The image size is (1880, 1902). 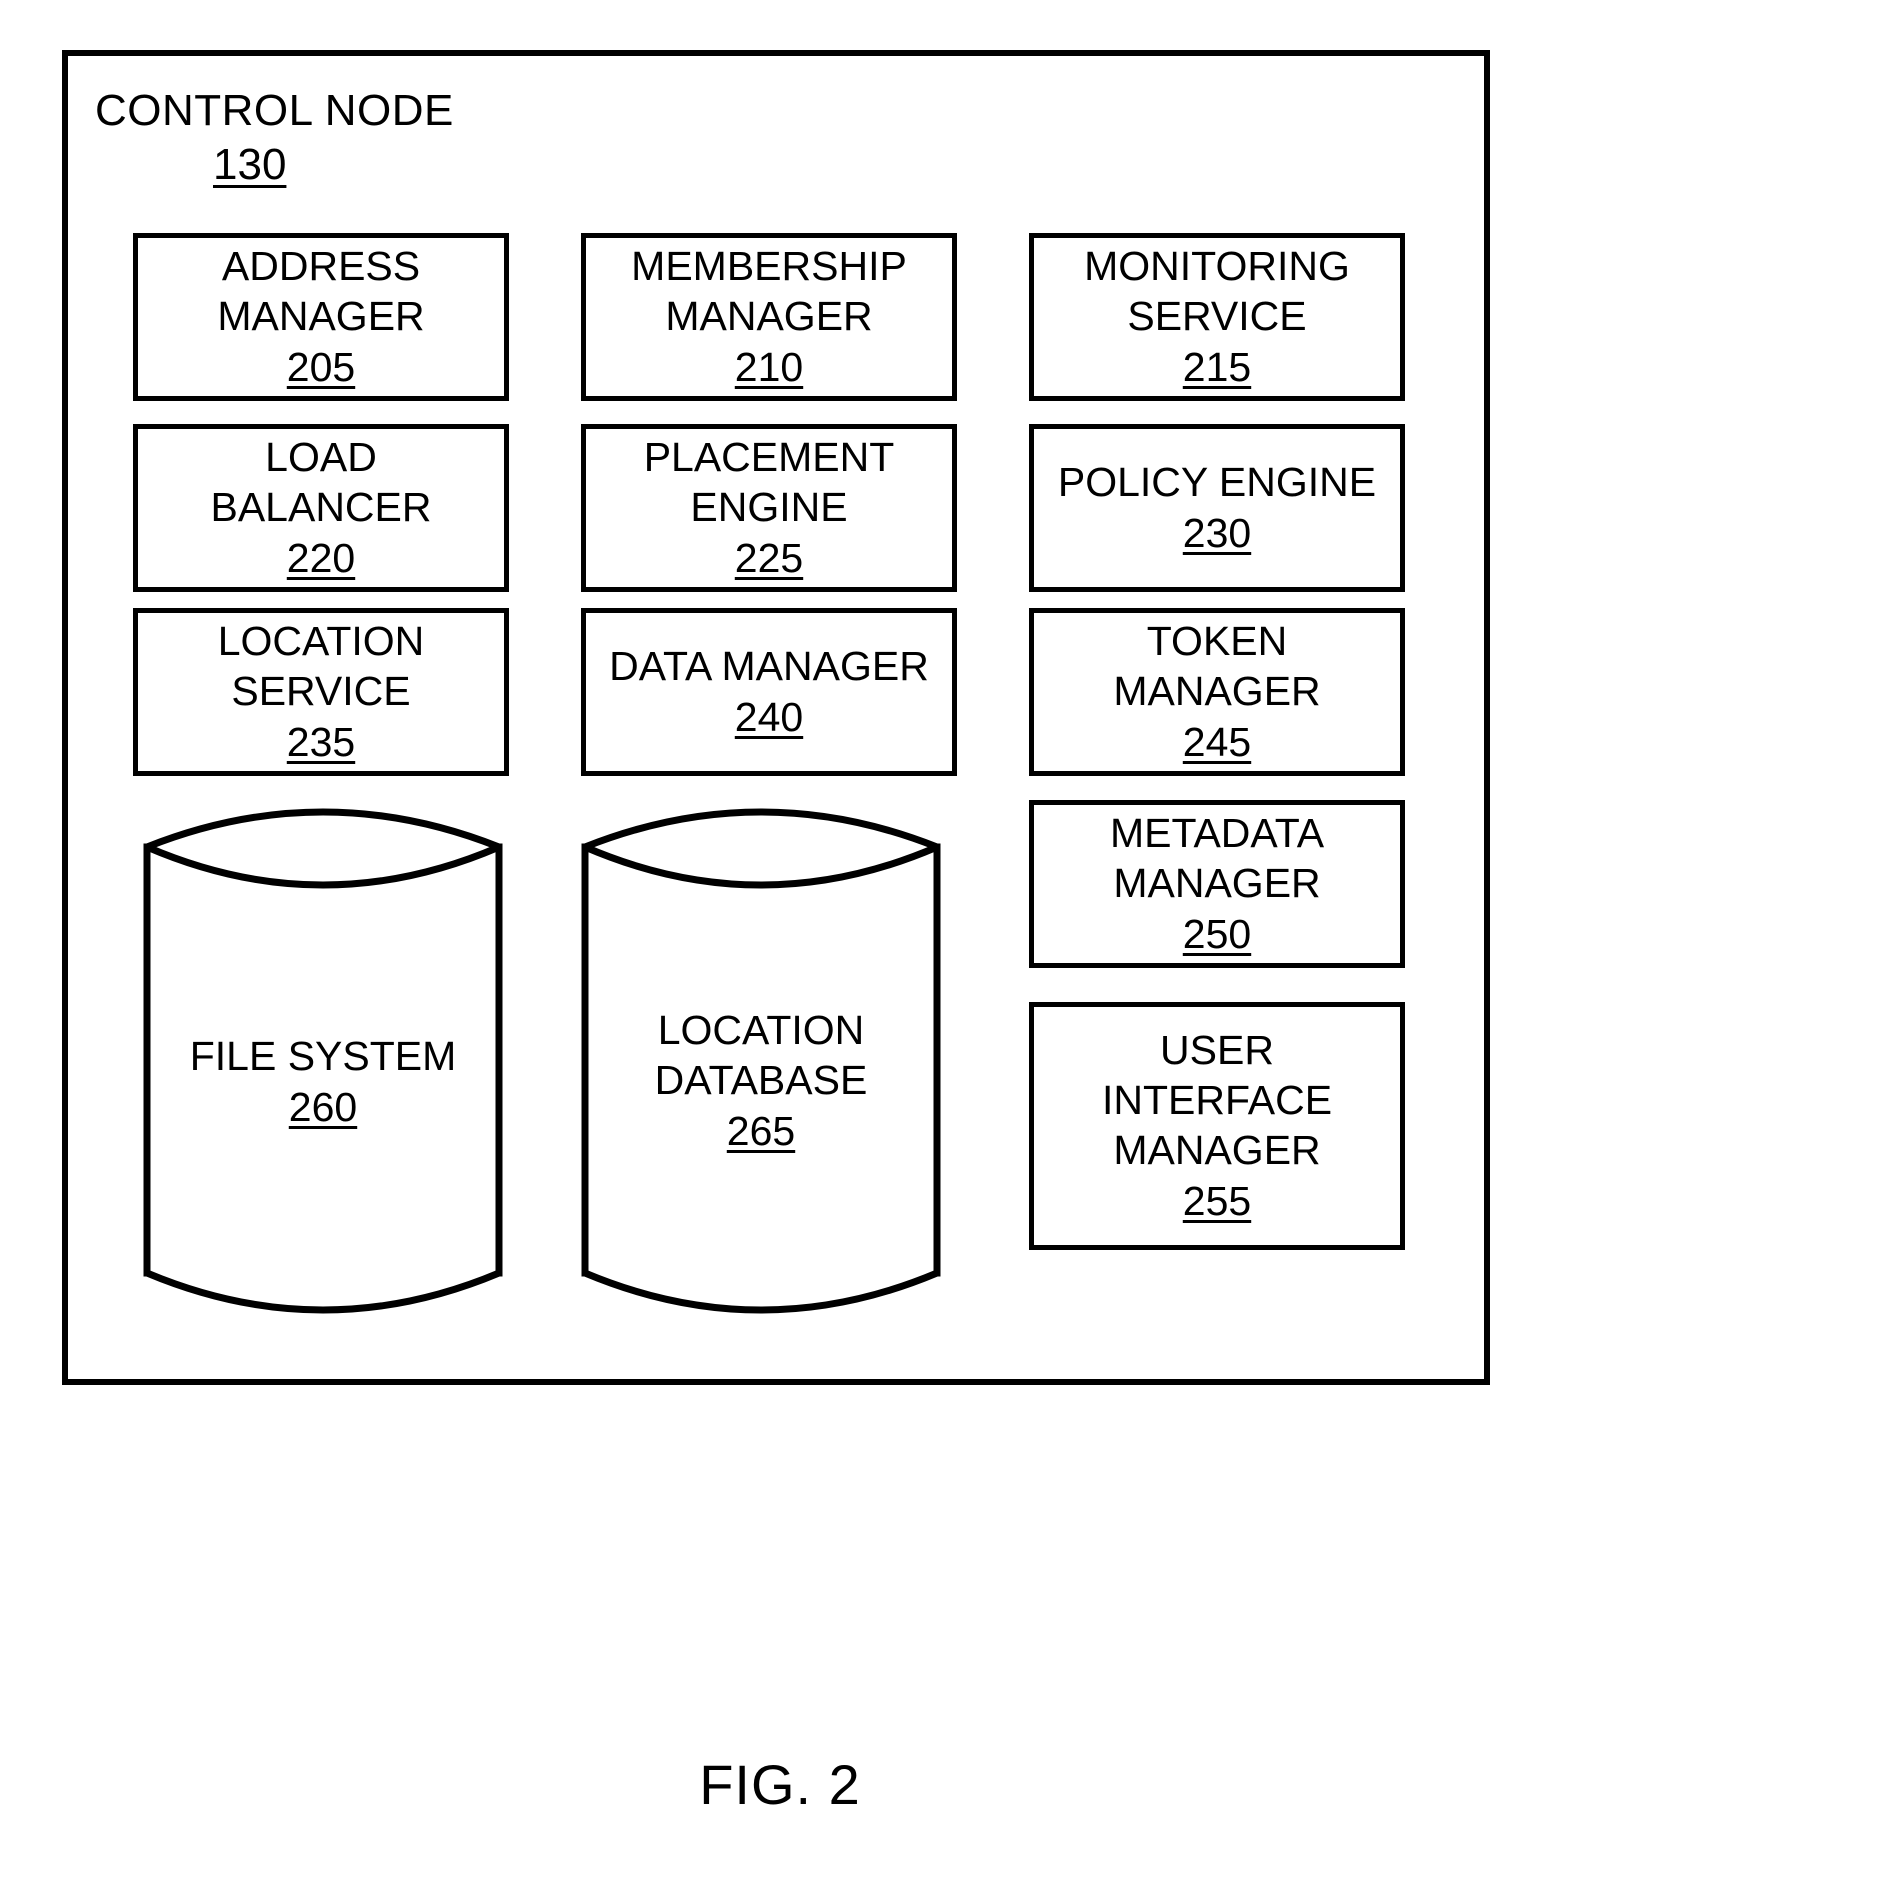 I want to click on membership-manager-label-line1: MEMBERSHIP, so click(x=769, y=266).